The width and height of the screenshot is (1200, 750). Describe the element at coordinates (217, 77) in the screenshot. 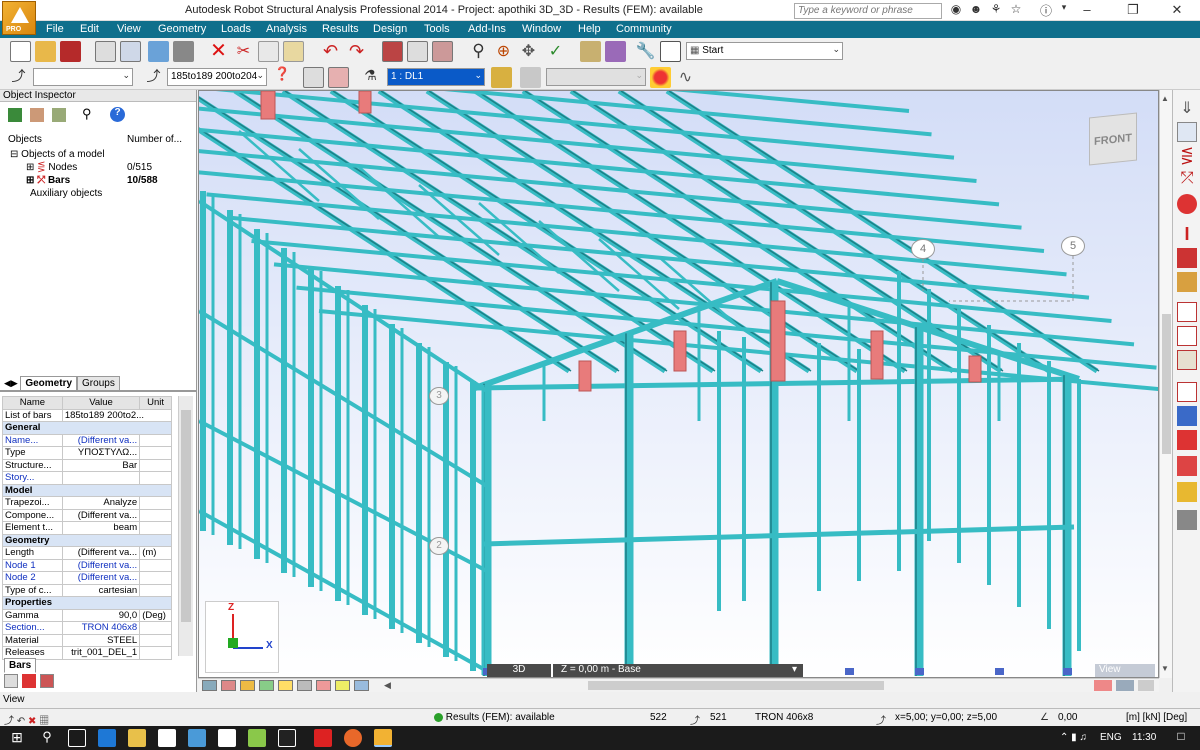

I see `bar-selection-input: 185to189 200to204 ⌄` at that location.